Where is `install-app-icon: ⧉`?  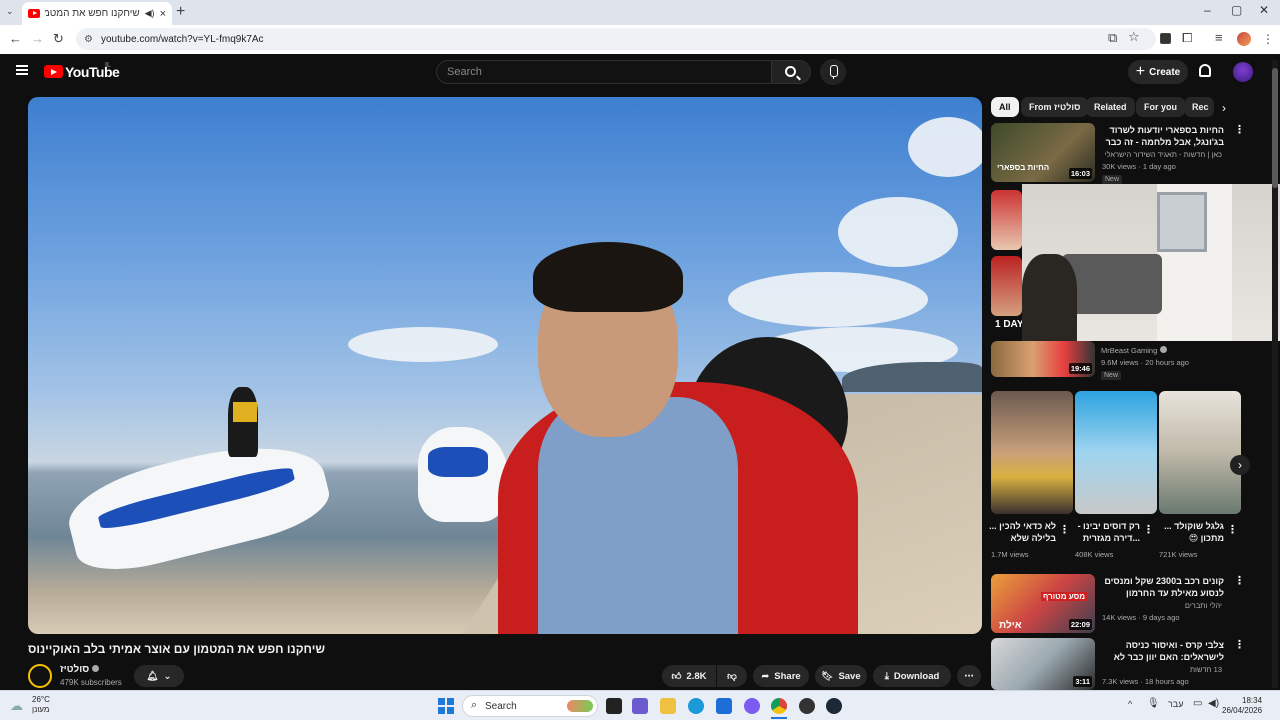 install-app-icon: ⧉ is located at coordinates (1112, 38).